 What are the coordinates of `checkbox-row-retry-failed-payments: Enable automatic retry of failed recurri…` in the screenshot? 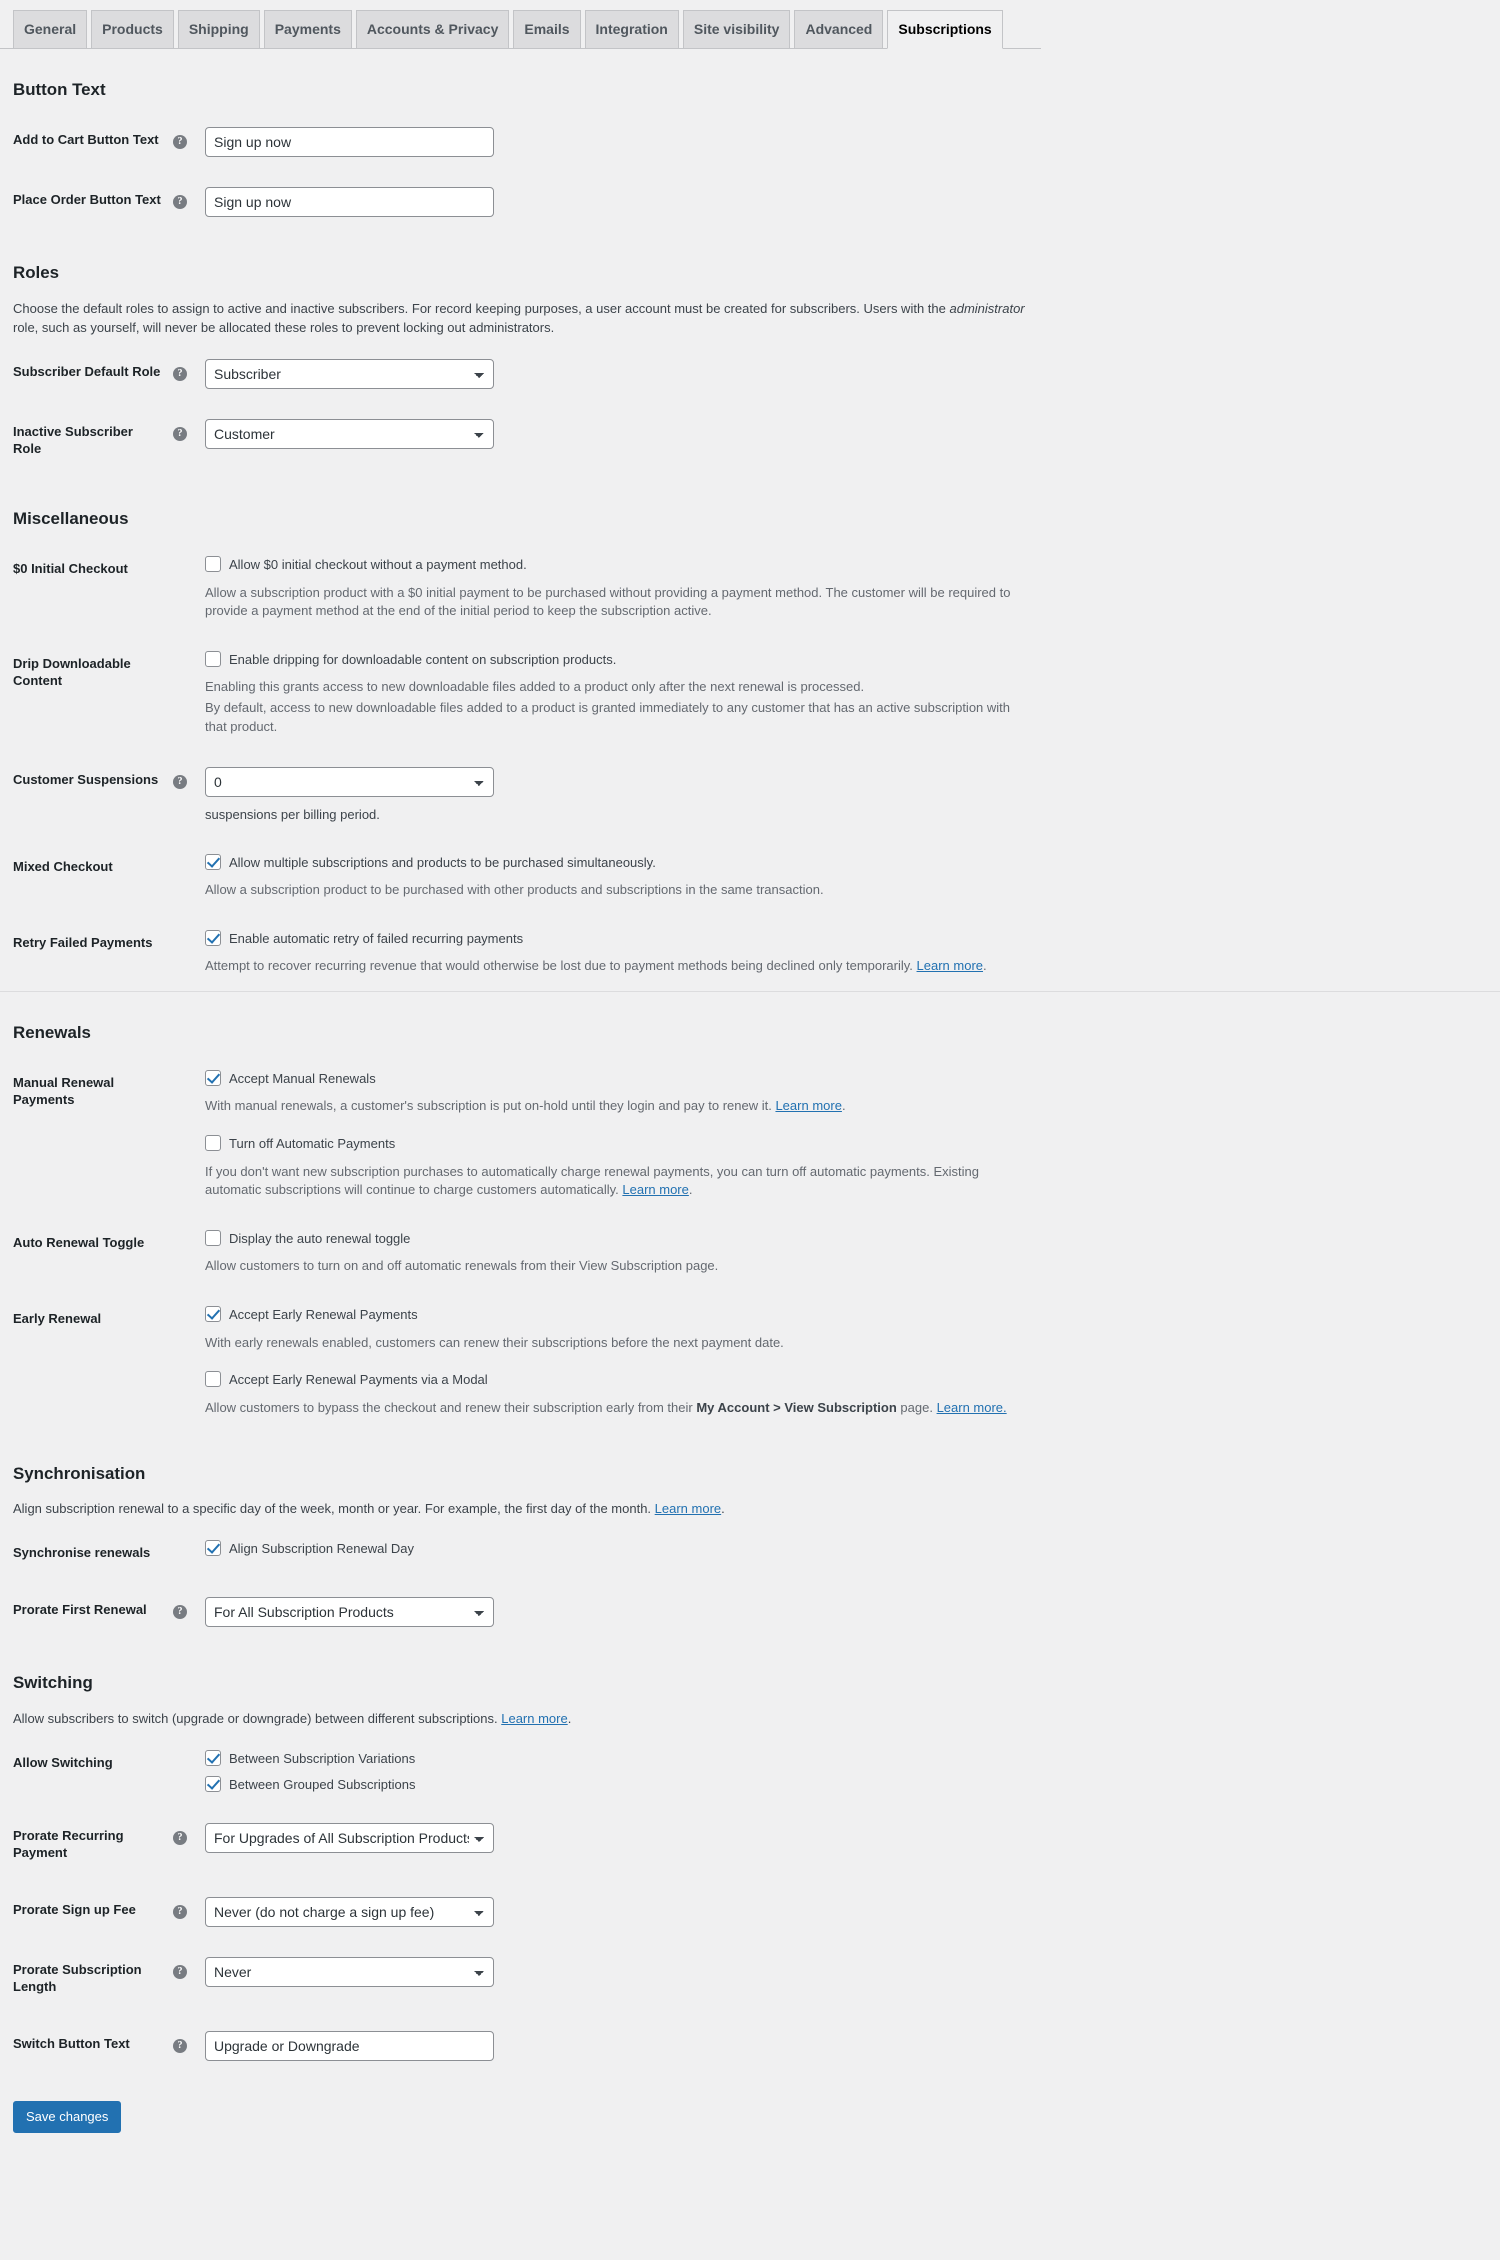 It's located at (618, 938).